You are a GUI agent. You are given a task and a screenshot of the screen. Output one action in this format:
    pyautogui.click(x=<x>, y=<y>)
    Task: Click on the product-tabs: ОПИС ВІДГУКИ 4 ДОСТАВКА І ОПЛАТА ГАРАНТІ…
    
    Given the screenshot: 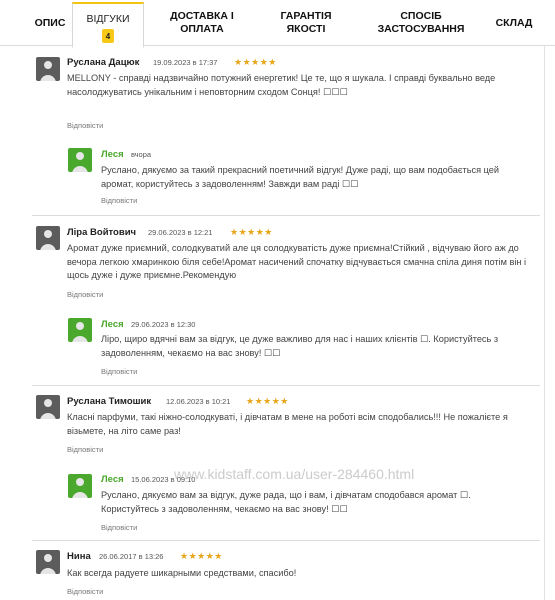 What is the action you would take?
    pyautogui.click(x=277, y=24)
    